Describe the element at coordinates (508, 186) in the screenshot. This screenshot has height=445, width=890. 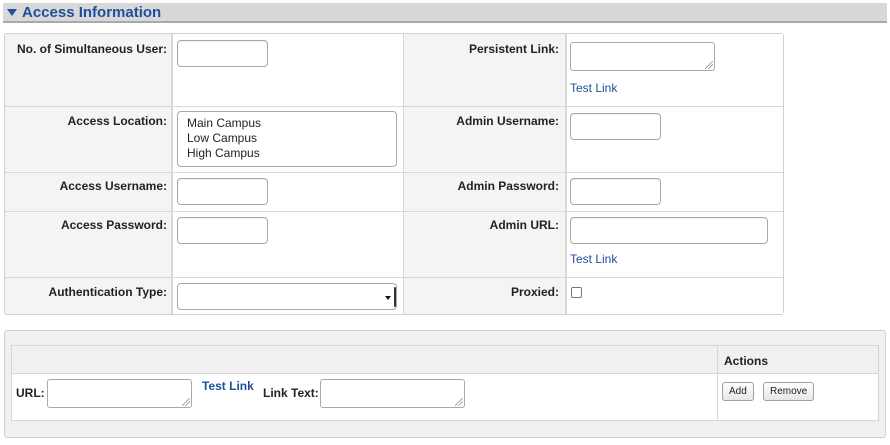
I see `admin-password-label: Admin Password:` at that location.